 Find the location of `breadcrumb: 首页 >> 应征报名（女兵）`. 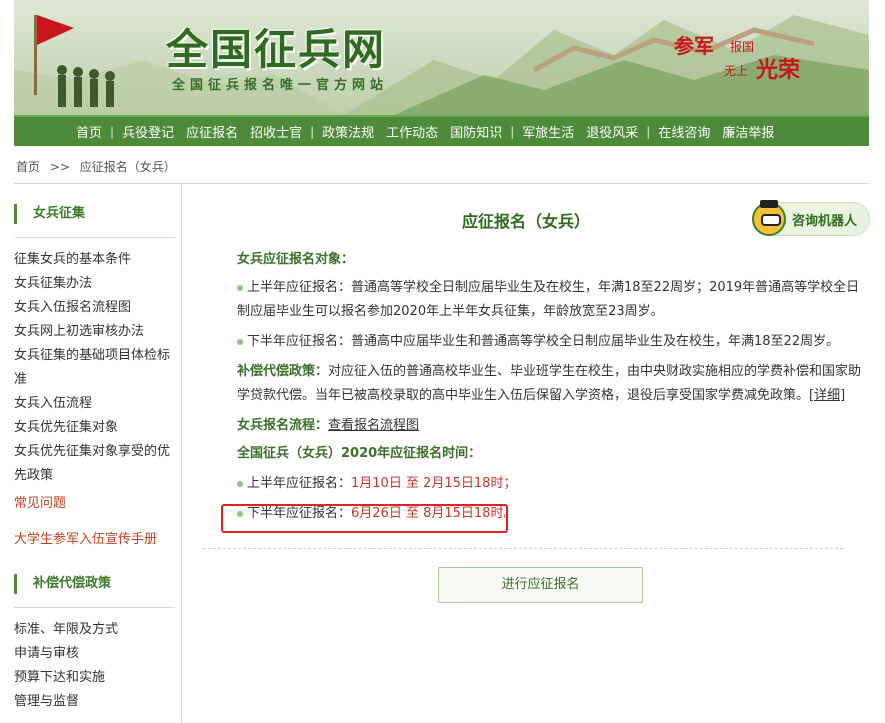

breadcrumb: 首页 >> 应征报名（女兵） is located at coordinates (99, 166).